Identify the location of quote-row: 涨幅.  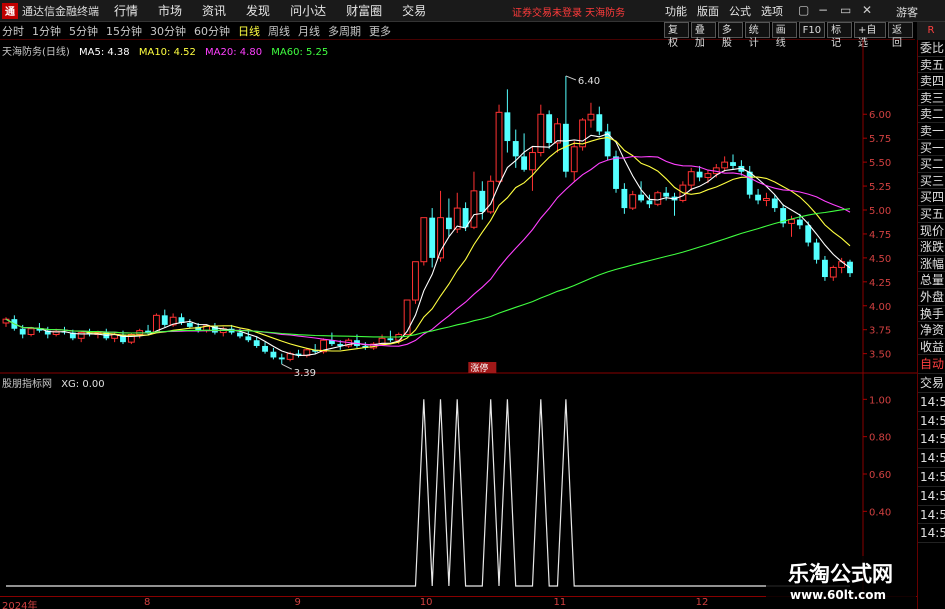
(931, 264).